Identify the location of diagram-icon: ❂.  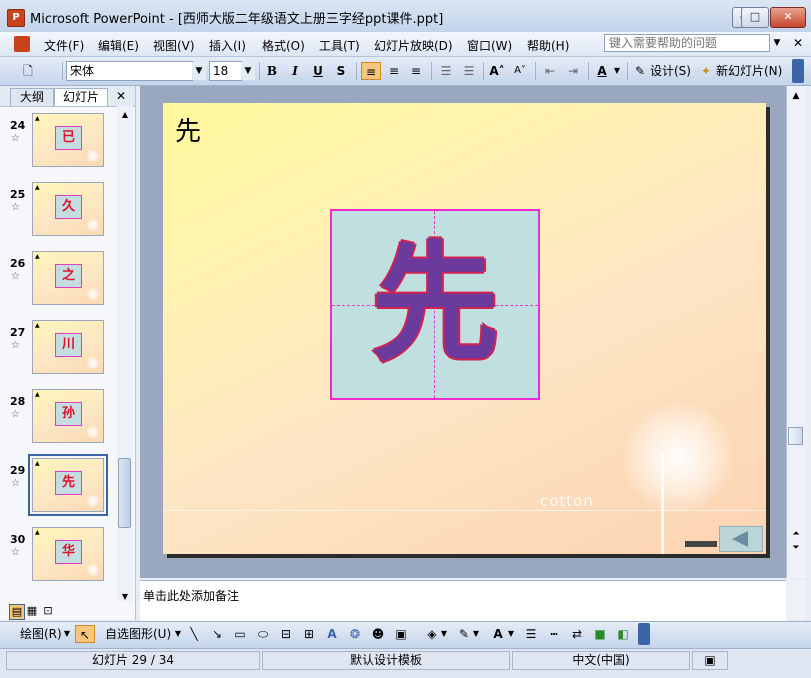
(355, 634).